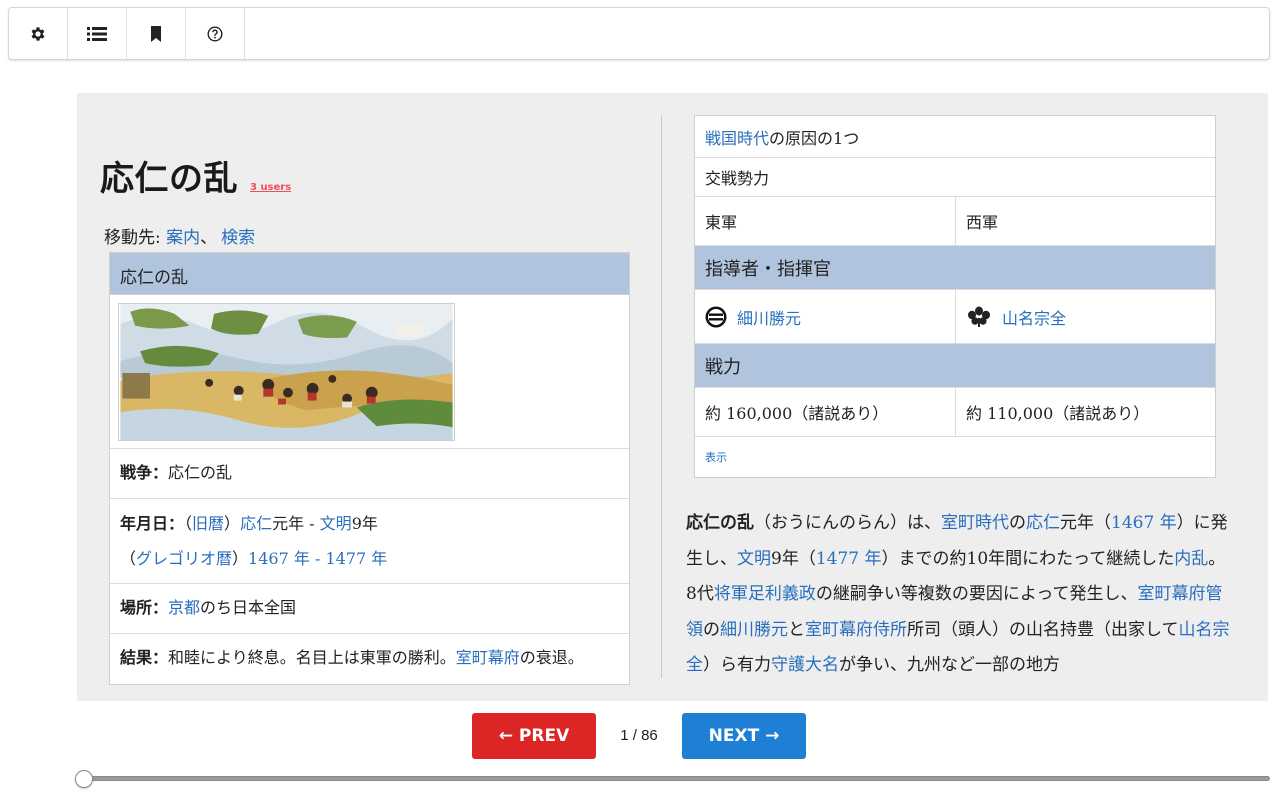  I want to click on date-text: 元年 -, so click(296, 523).